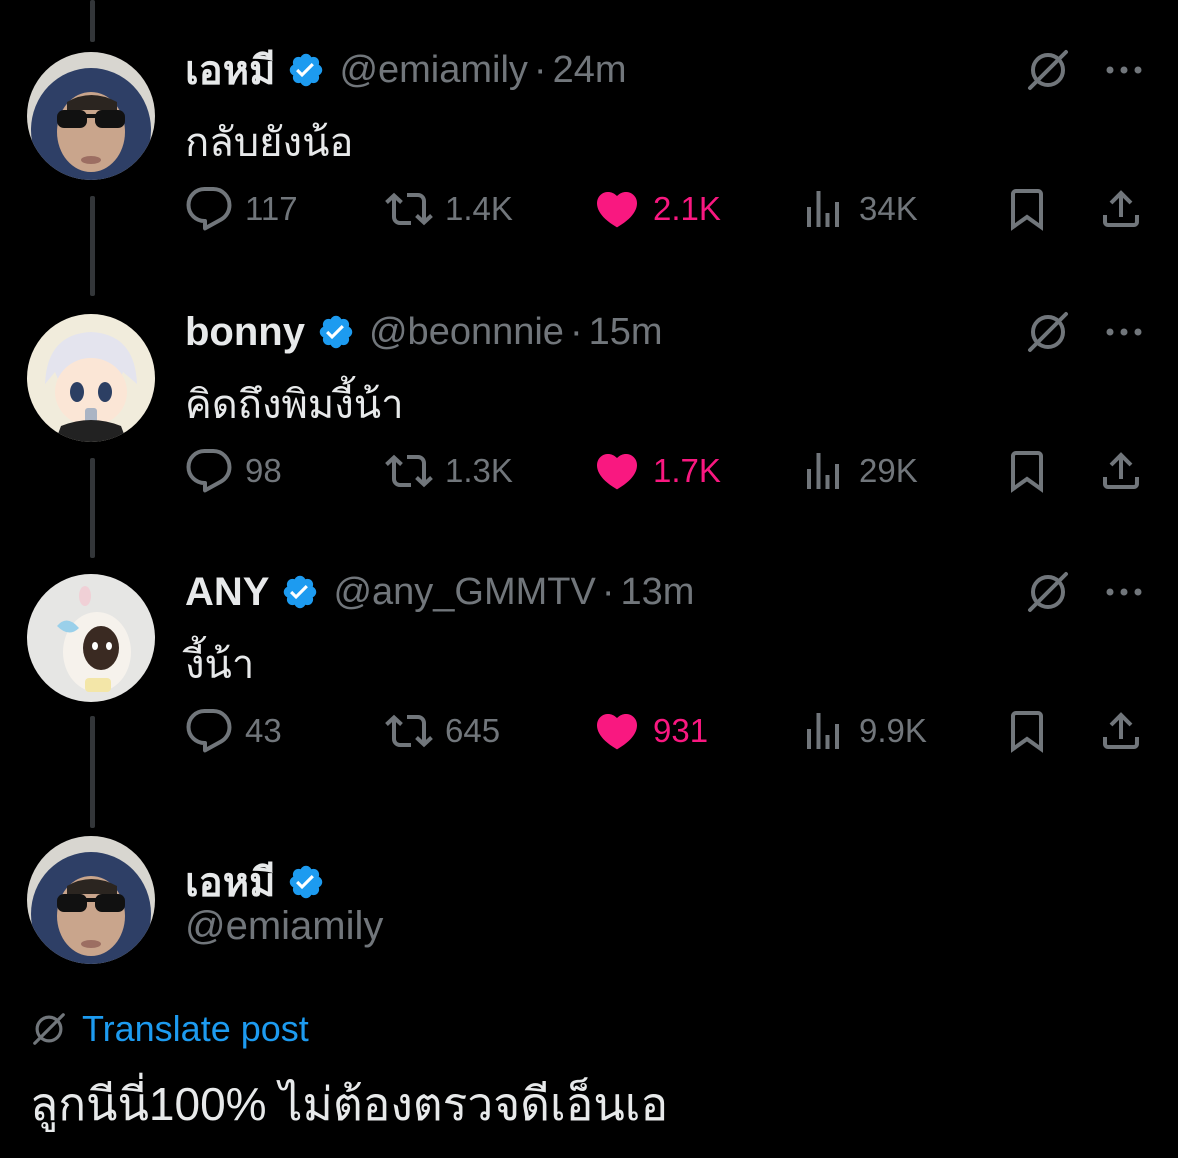 The width and height of the screenshot is (1178, 1158). I want to click on plush-toy-avatar, so click(91, 638).